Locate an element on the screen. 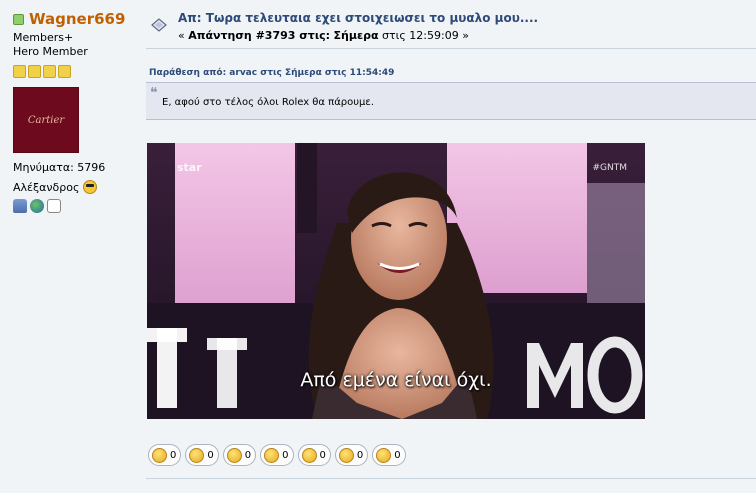  post-count: Μηνύματα: 5796 is located at coordinates (59, 167).